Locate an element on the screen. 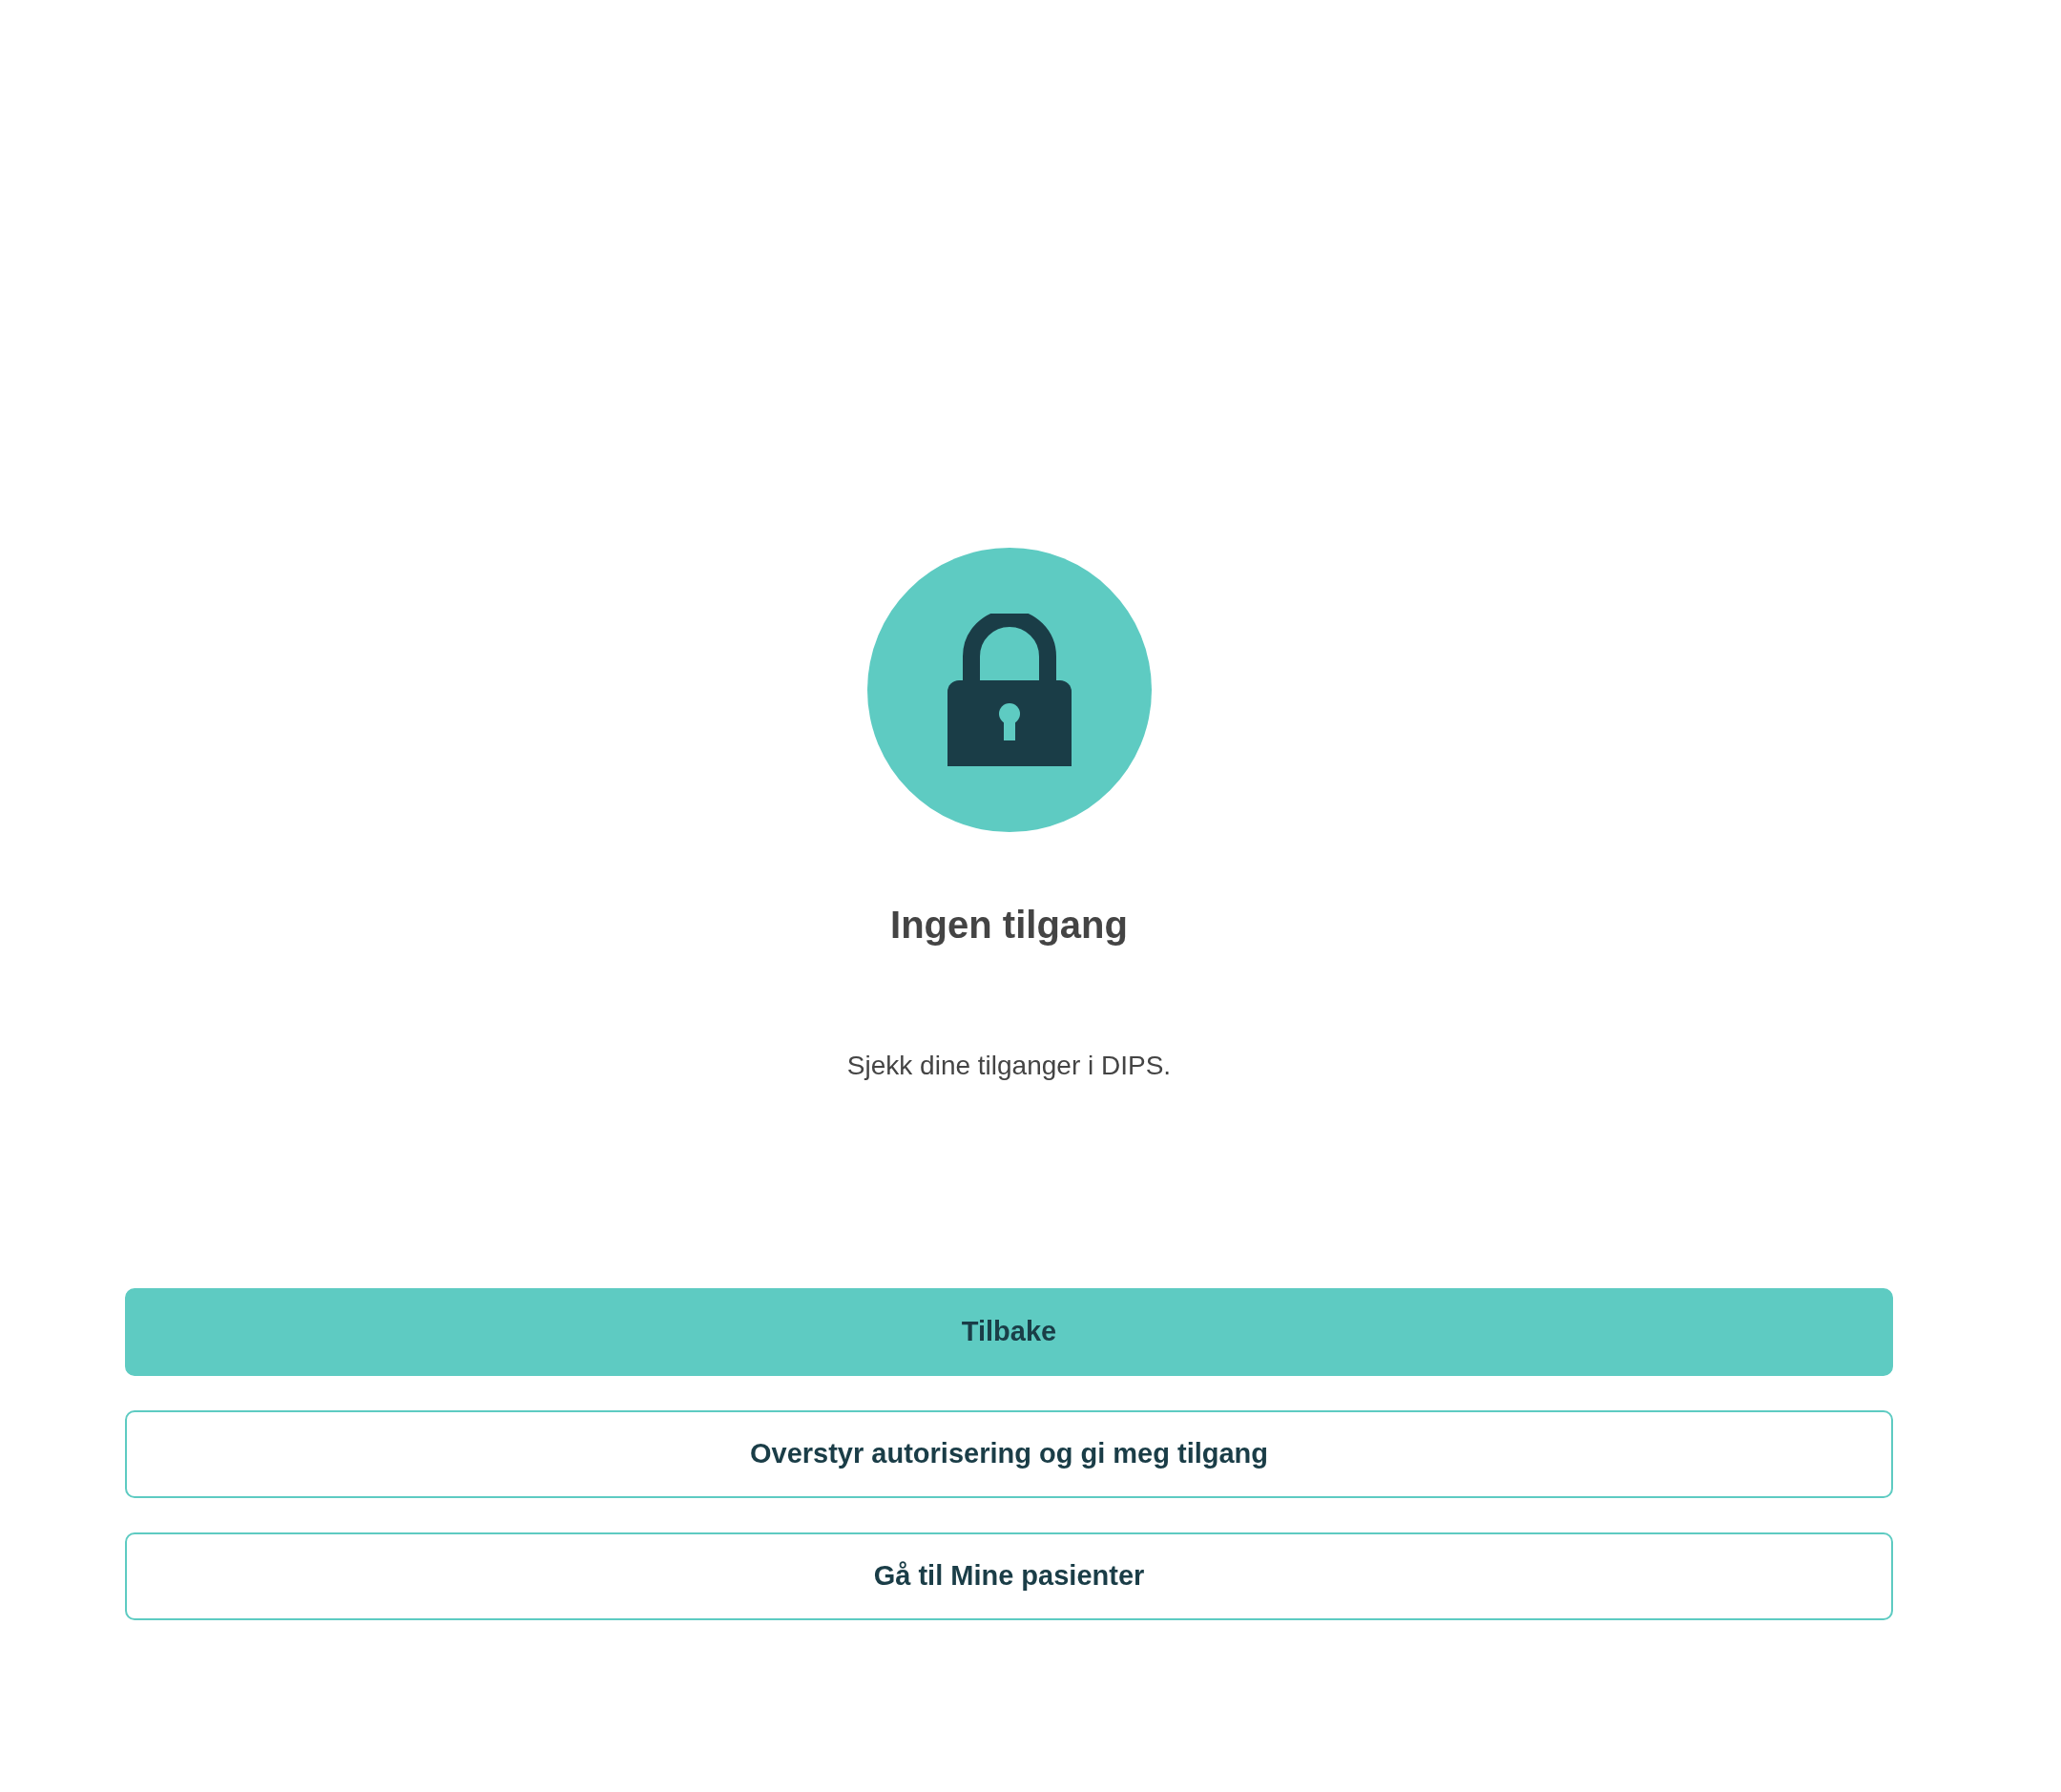 The height and width of the screenshot is (1792, 2061). page-title: Ingen tilgang is located at coordinates (1009, 925).